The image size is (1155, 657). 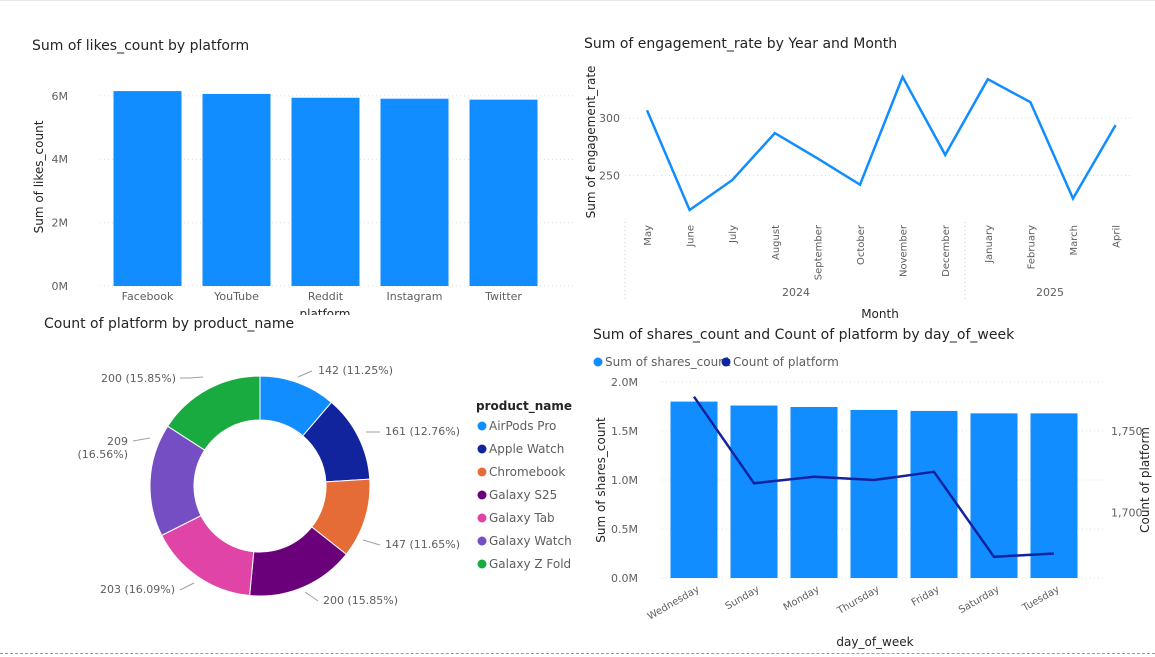 I want to click on x-axis-title: Month, so click(x=880, y=313).